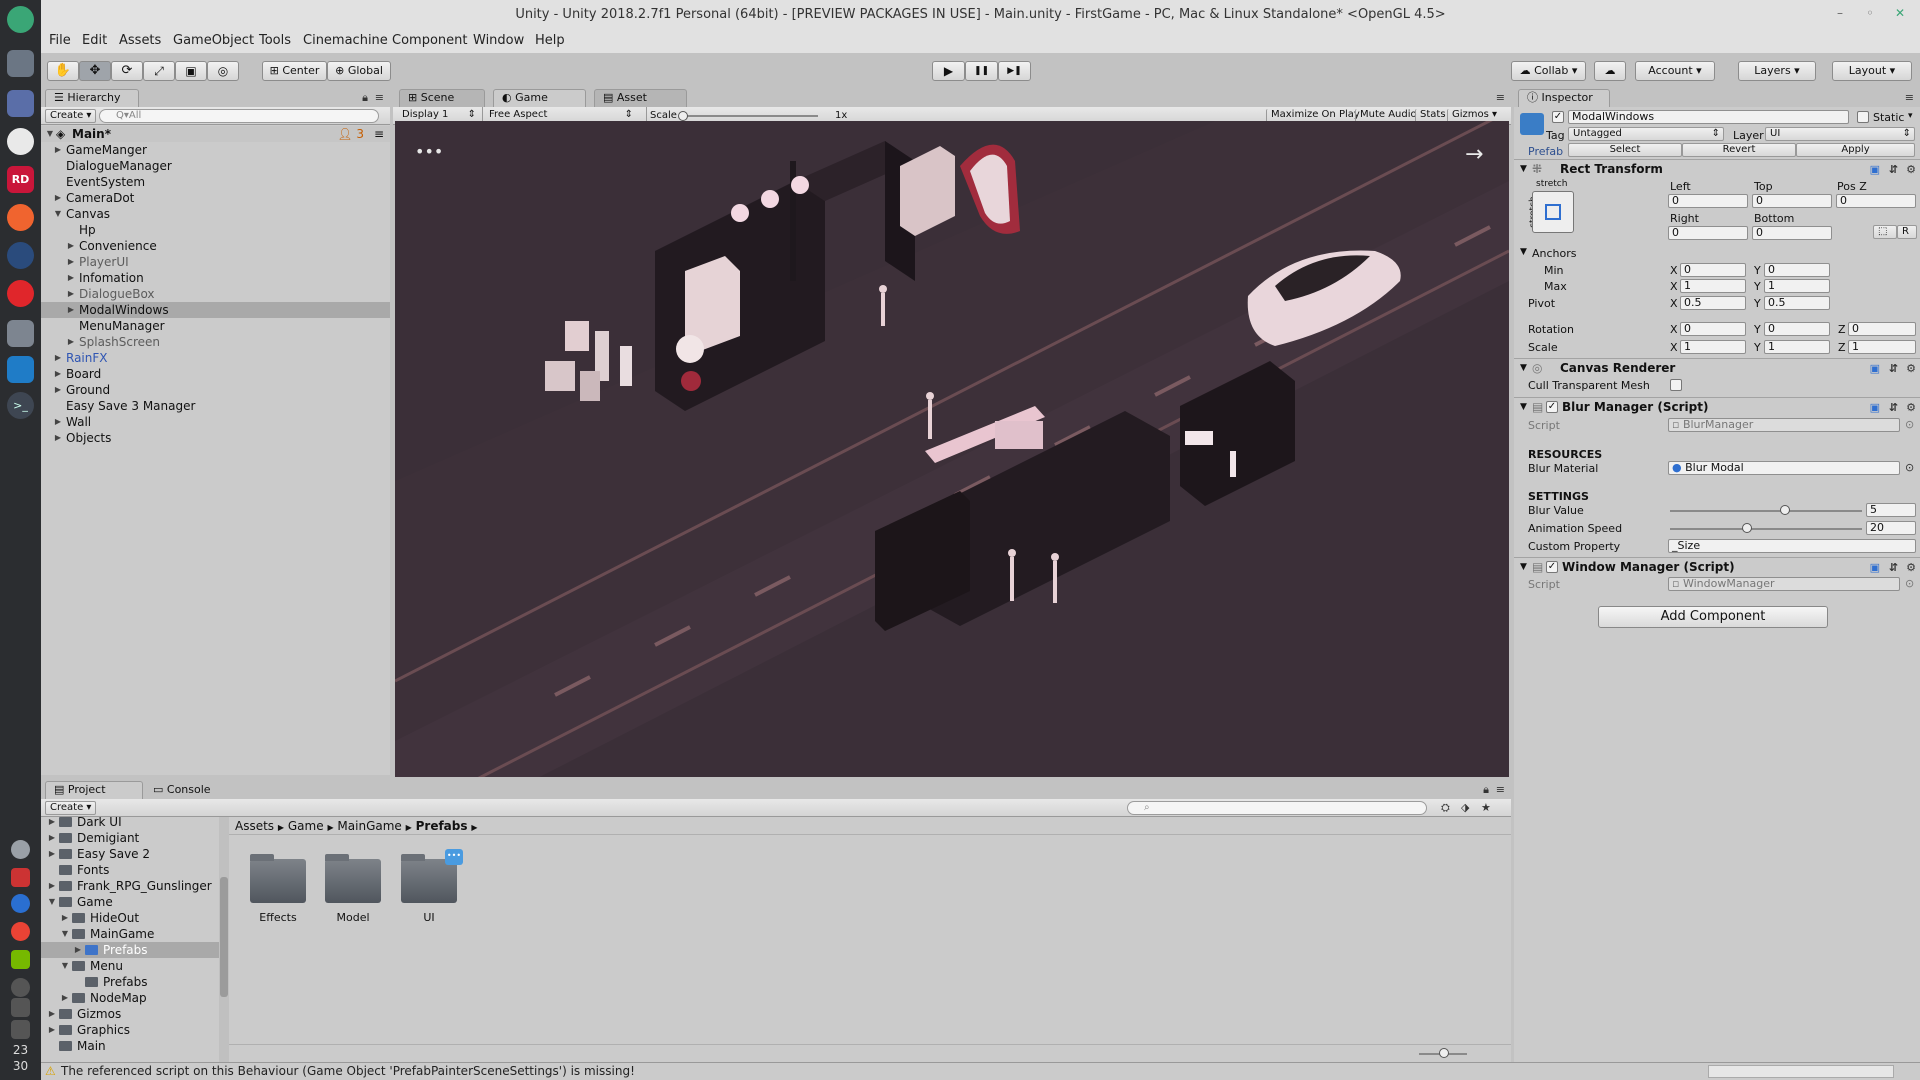 The width and height of the screenshot is (1920, 1080). Describe the element at coordinates (130, 934) in the screenshot. I see `project-tree-item: ▼ MainGame` at that location.